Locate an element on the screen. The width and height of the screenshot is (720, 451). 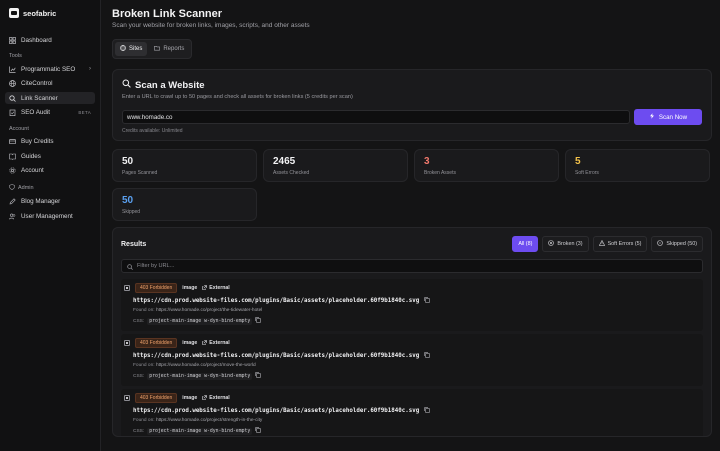
filter-skipped: Skipped (50) is located at coordinates (677, 244).